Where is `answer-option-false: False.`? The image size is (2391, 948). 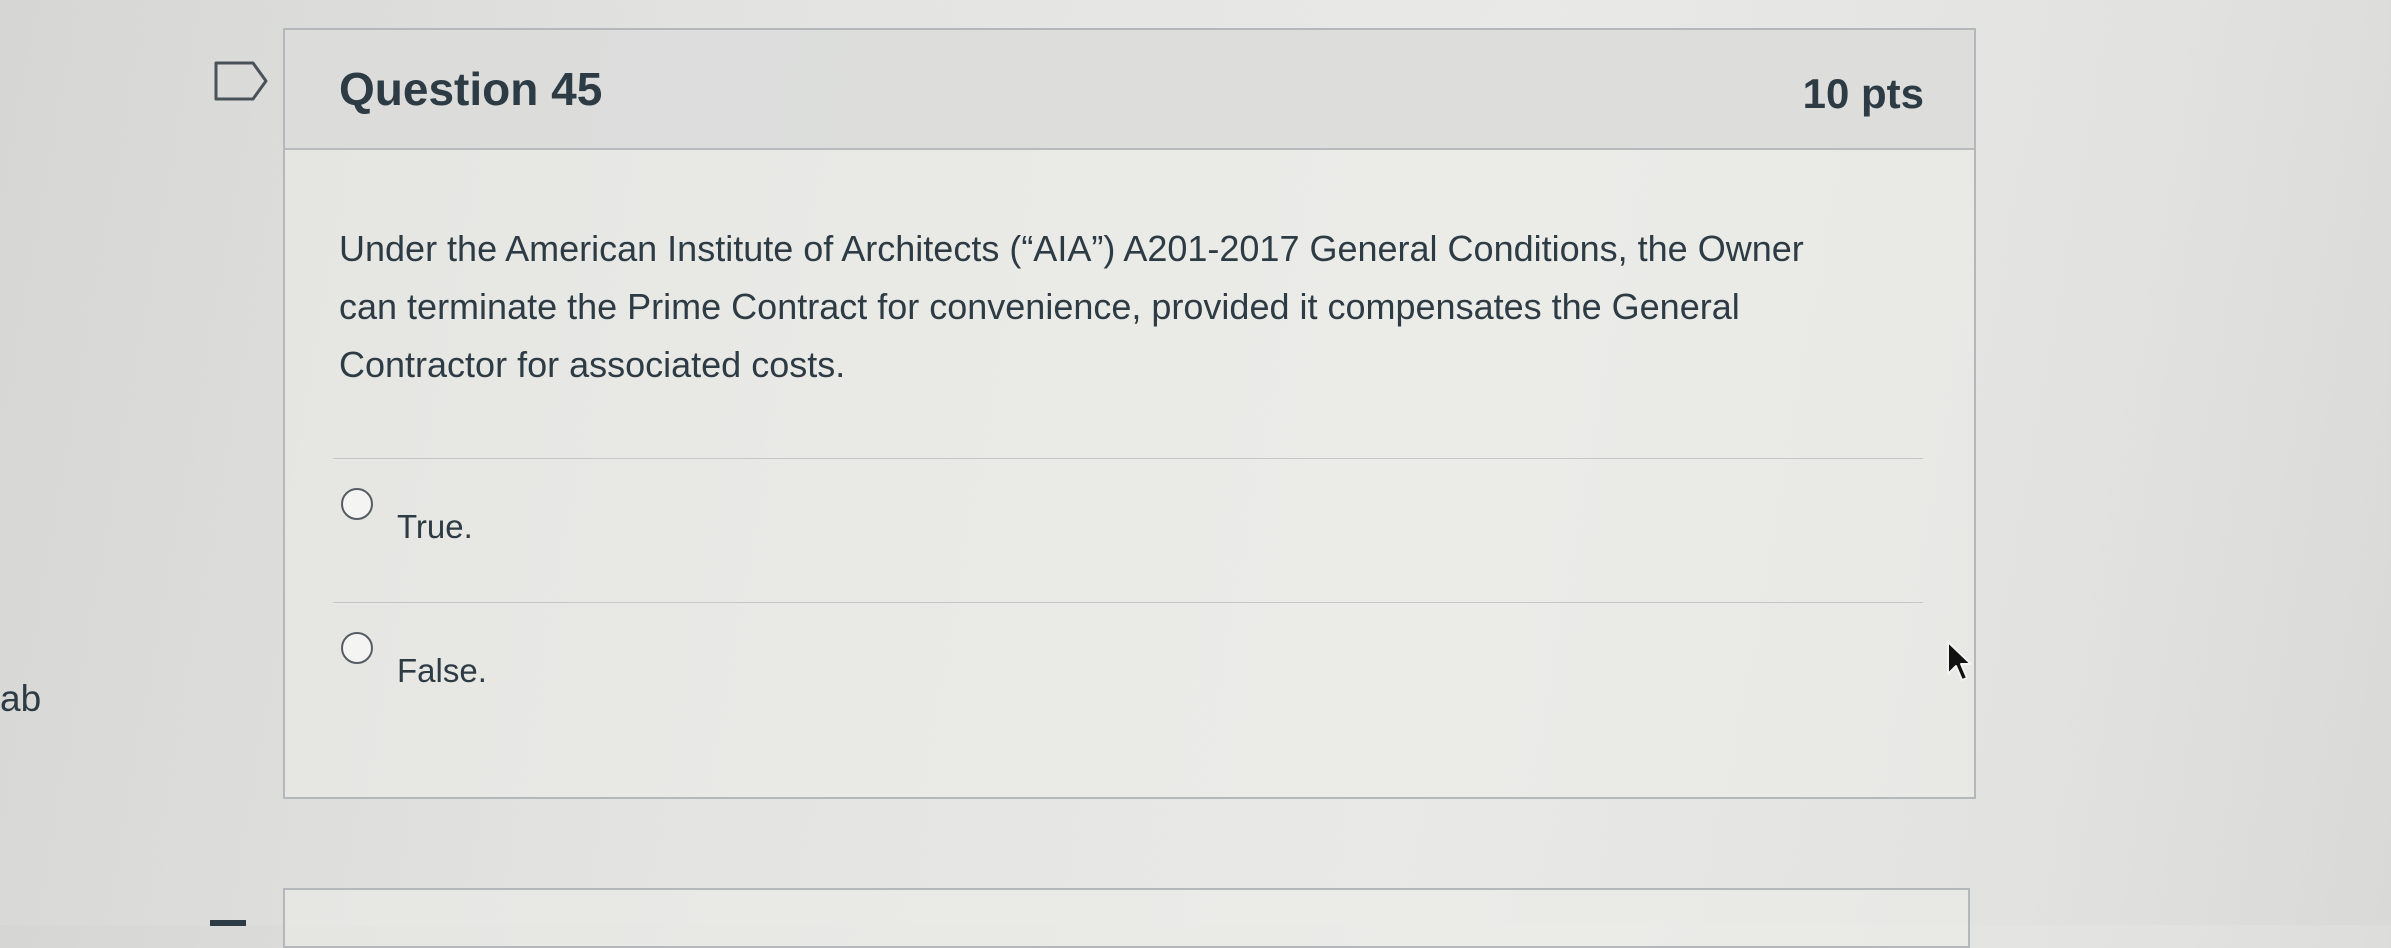
answer-option-false: False. is located at coordinates (1121, 667).